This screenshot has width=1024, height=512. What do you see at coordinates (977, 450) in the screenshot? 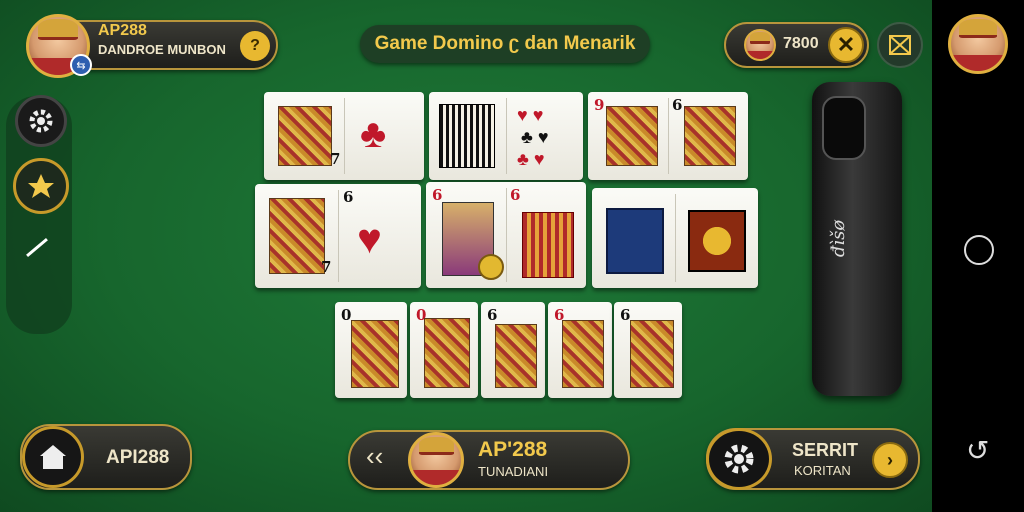
I see `nav-back-icon: ↺` at bounding box center [977, 450].